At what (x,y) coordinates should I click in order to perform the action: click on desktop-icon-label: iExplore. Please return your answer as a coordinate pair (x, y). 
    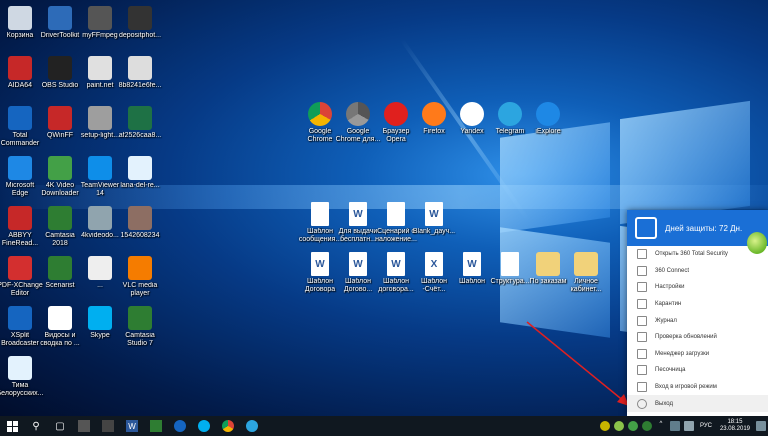
    Looking at the image, I should click on (548, 131).